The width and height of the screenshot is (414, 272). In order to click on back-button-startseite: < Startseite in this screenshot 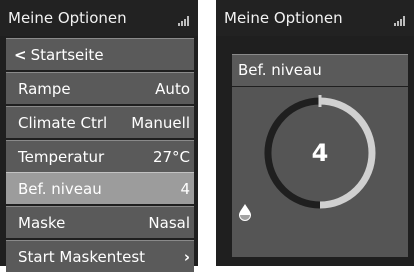, I will do `click(100, 54)`.